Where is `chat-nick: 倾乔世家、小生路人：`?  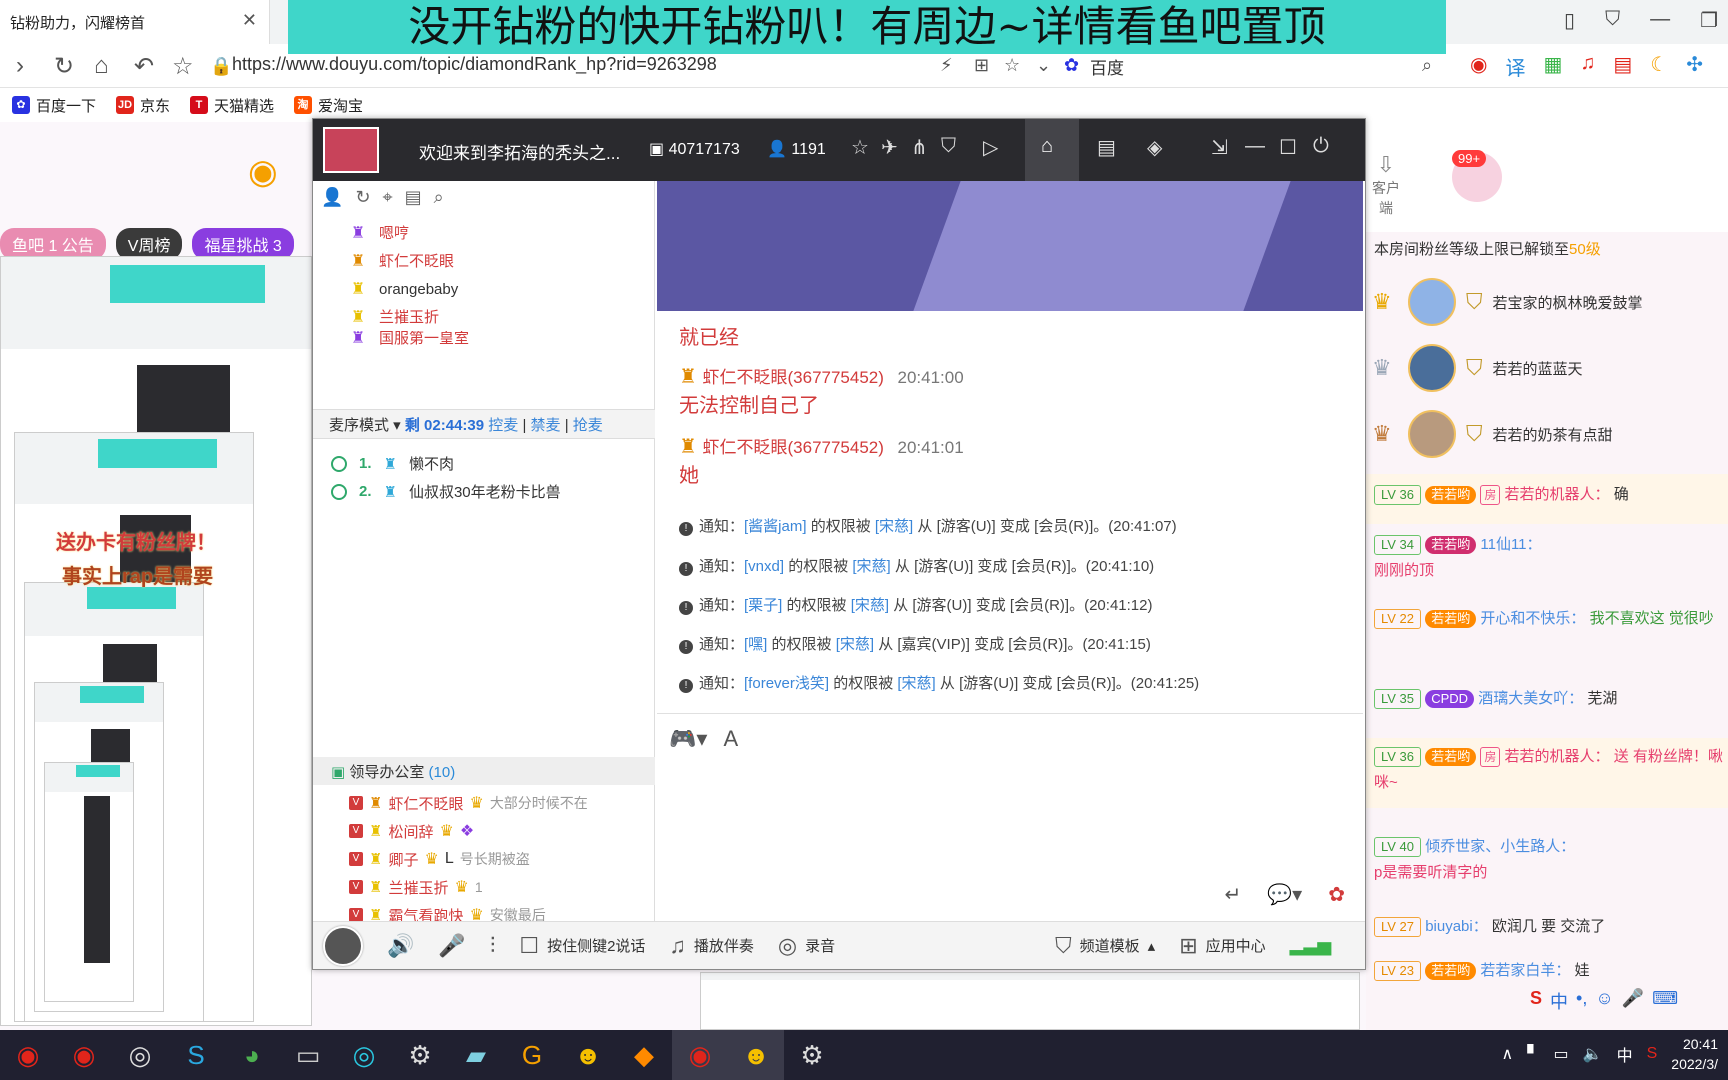
chat-nick: 倾乔世家、小生路人： is located at coordinates (1500, 846).